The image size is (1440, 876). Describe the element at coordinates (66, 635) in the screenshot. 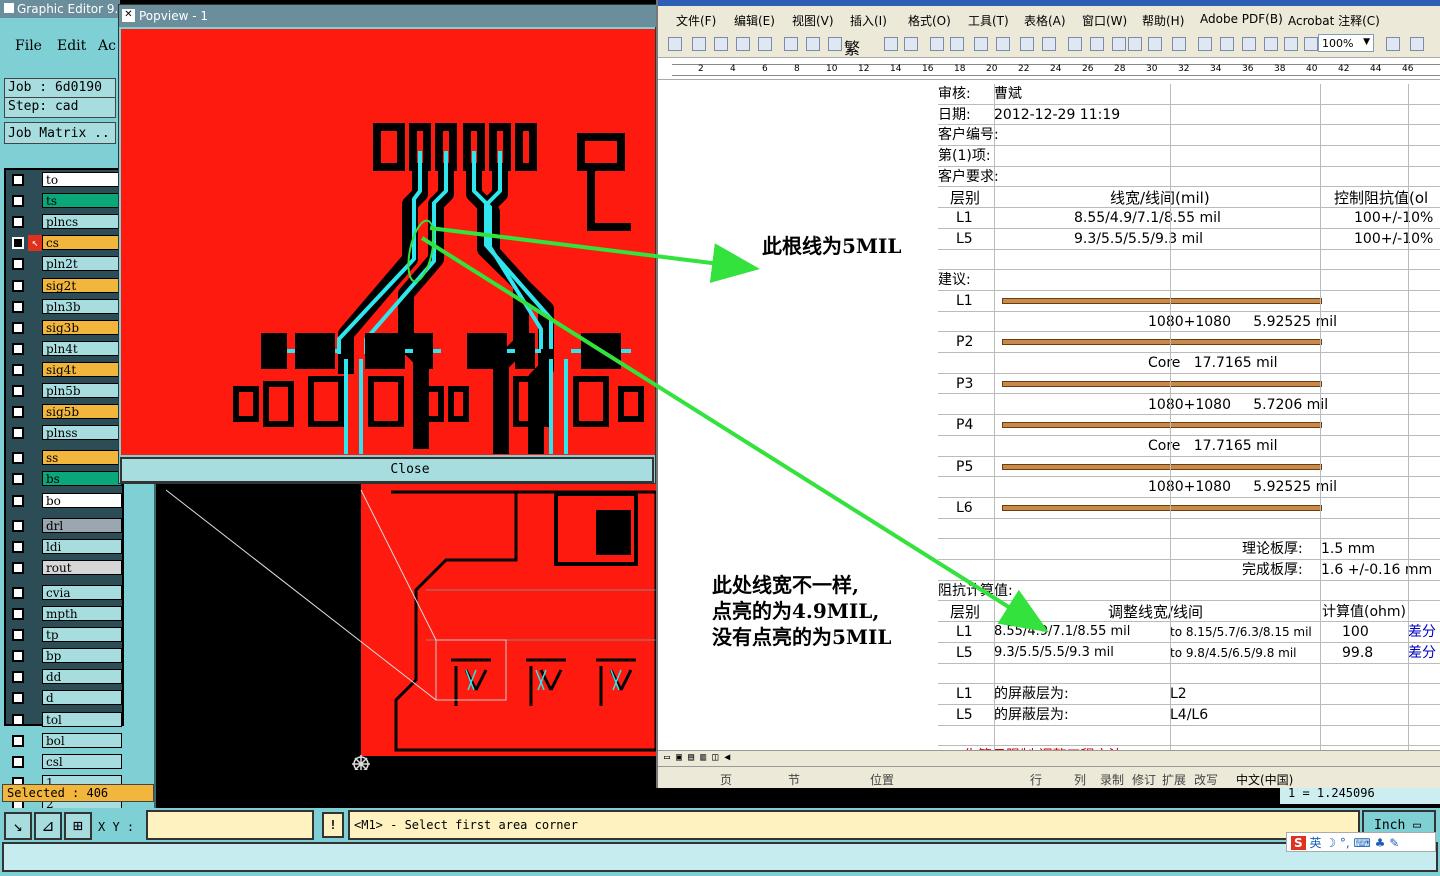

I see `layer-row-tp: tp` at that location.